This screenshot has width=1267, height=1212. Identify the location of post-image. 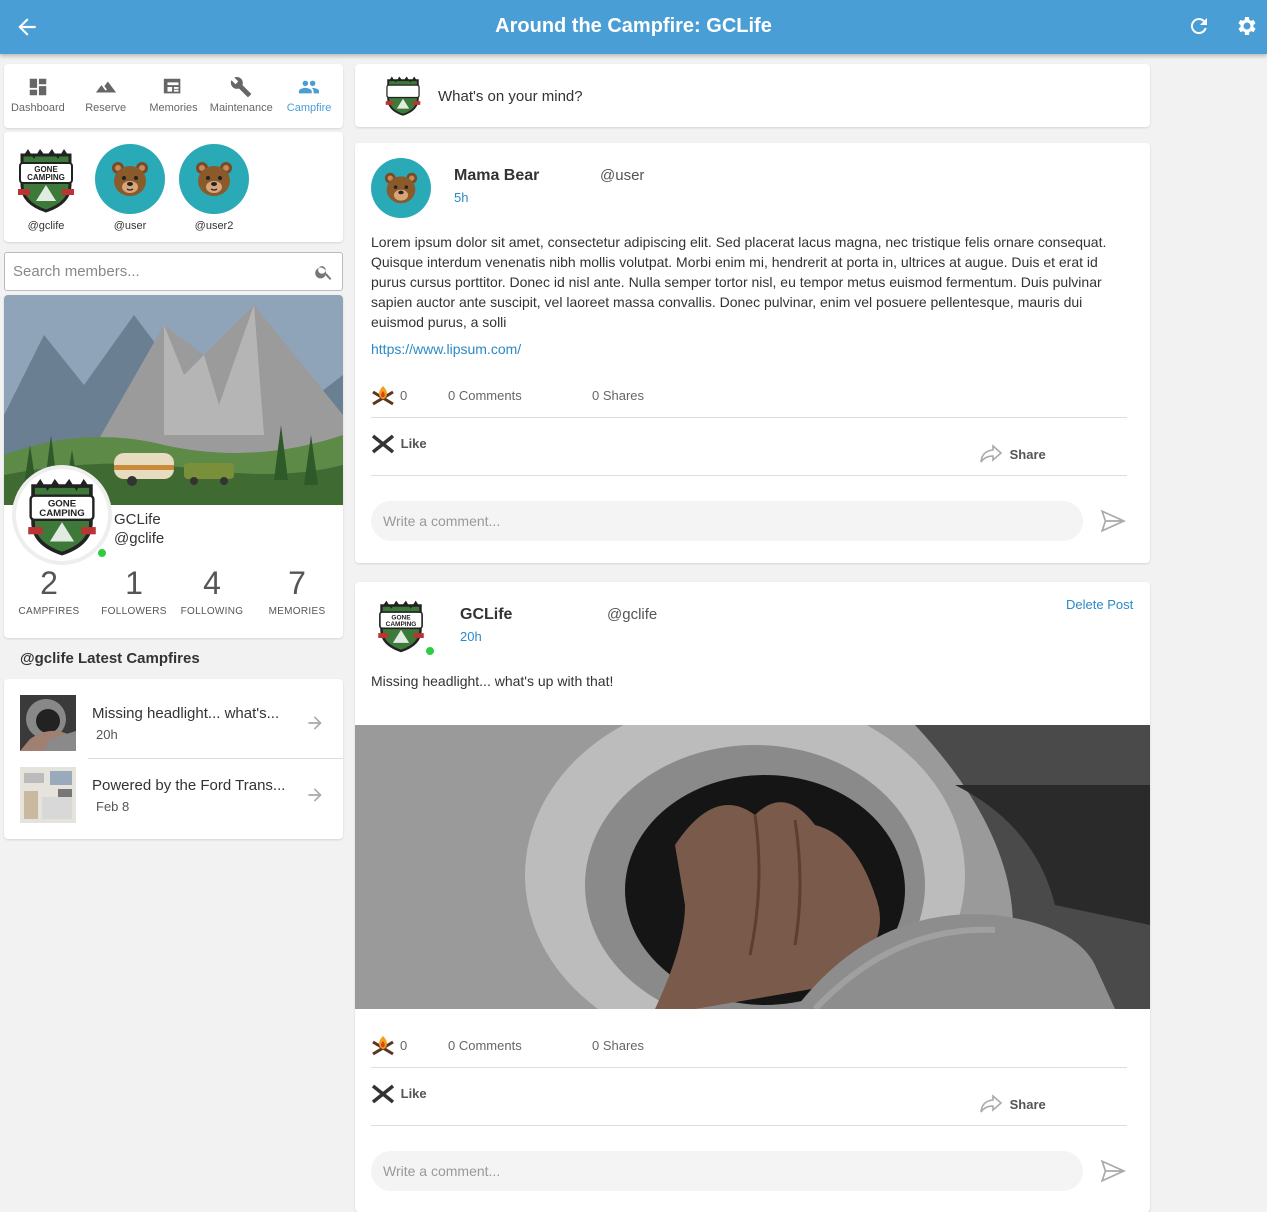
(752, 867).